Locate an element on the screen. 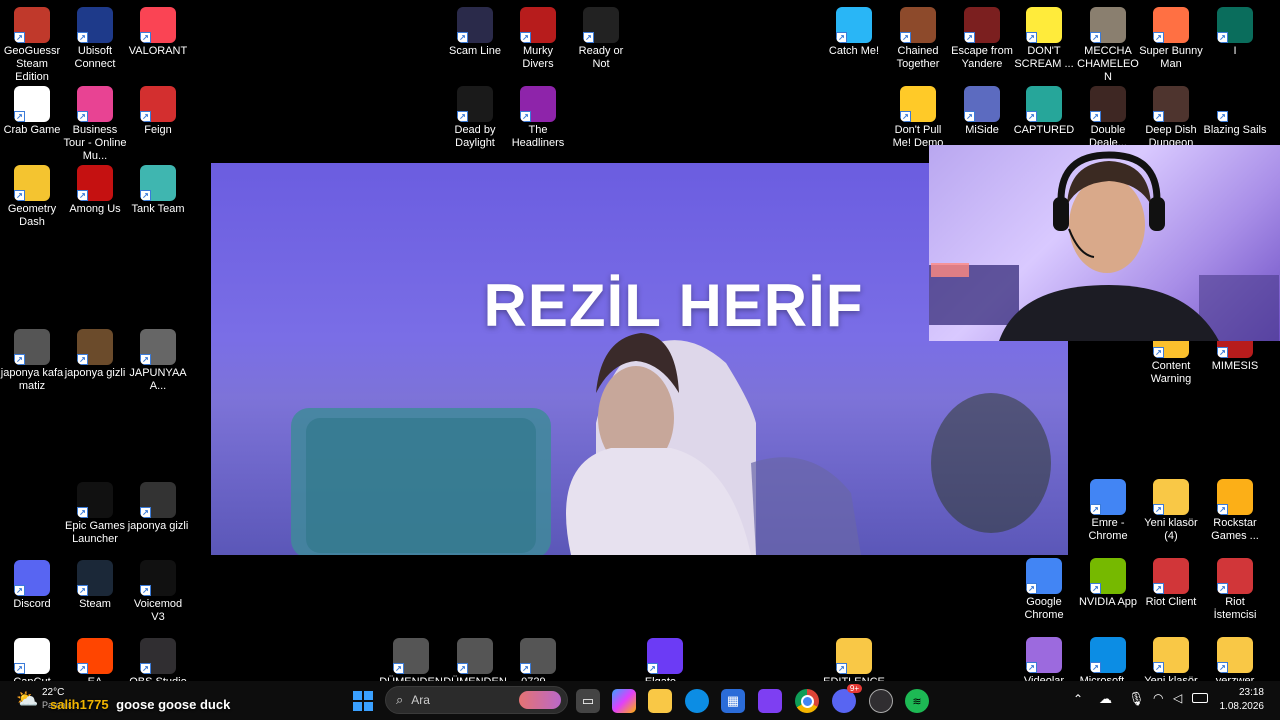 This screenshot has height=720, width=1280. desktop-icon-right: ↗ Catch Me! is located at coordinates (854, 30).